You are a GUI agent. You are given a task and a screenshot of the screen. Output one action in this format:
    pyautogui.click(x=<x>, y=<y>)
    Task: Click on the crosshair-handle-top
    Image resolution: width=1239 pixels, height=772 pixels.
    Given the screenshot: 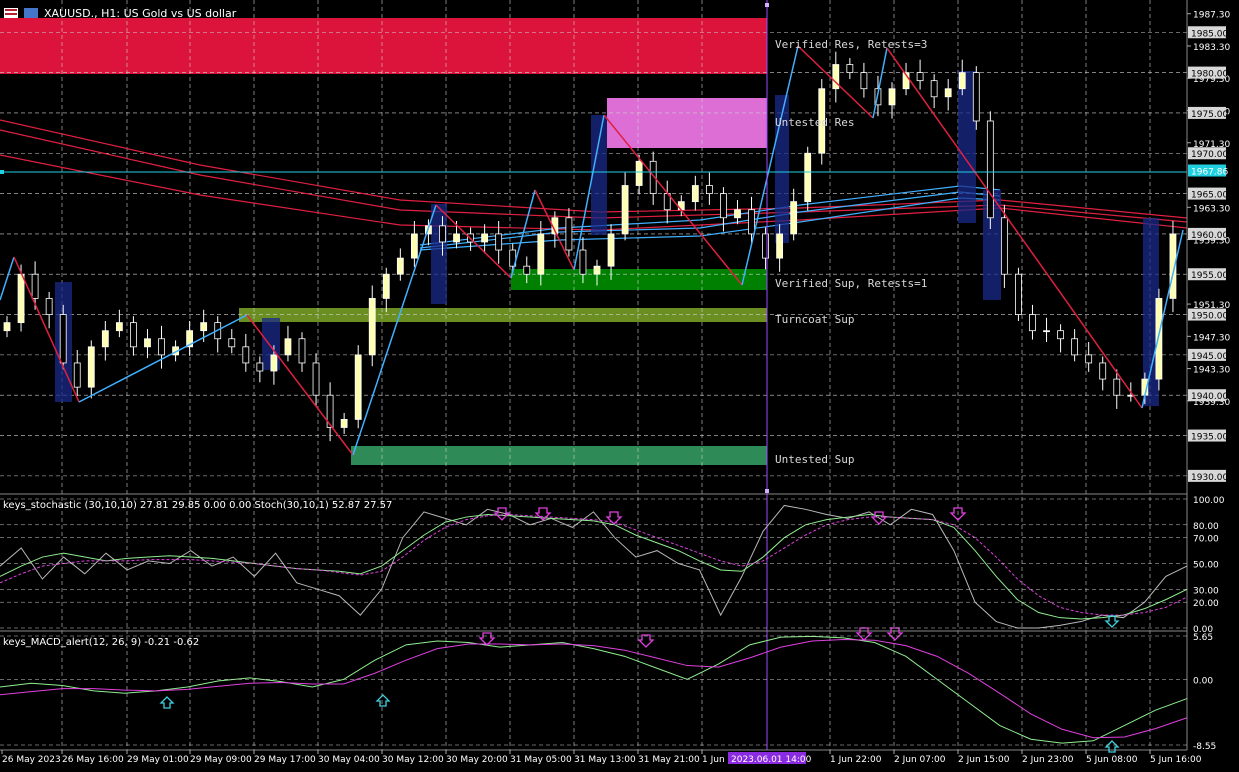 What is the action you would take?
    pyautogui.click(x=767, y=5)
    